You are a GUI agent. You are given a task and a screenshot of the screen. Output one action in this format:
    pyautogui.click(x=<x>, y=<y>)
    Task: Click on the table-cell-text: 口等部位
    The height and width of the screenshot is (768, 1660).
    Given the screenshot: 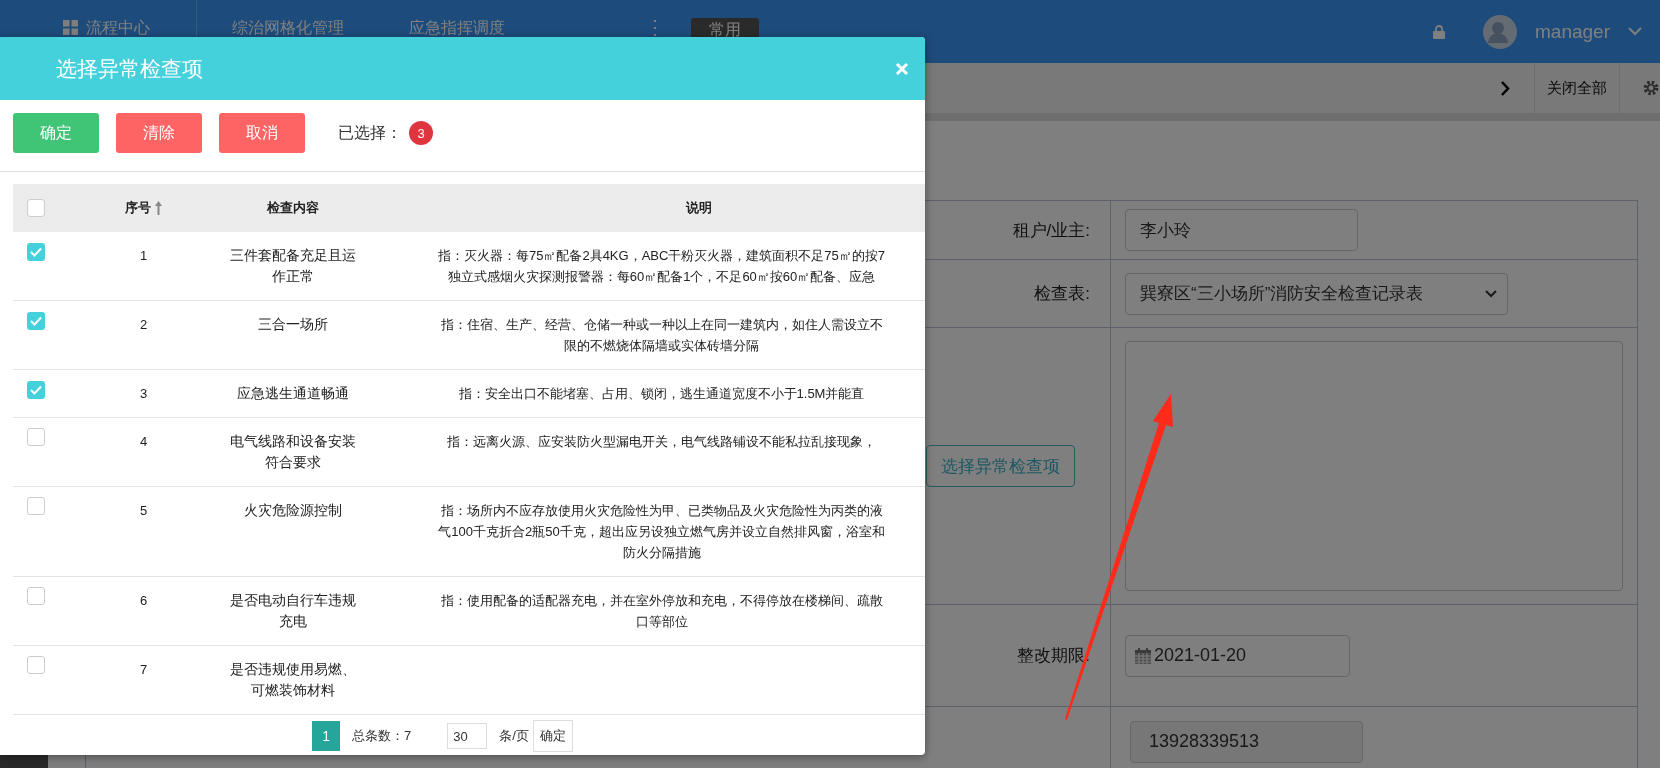 What is the action you would take?
    pyautogui.click(x=661, y=622)
    